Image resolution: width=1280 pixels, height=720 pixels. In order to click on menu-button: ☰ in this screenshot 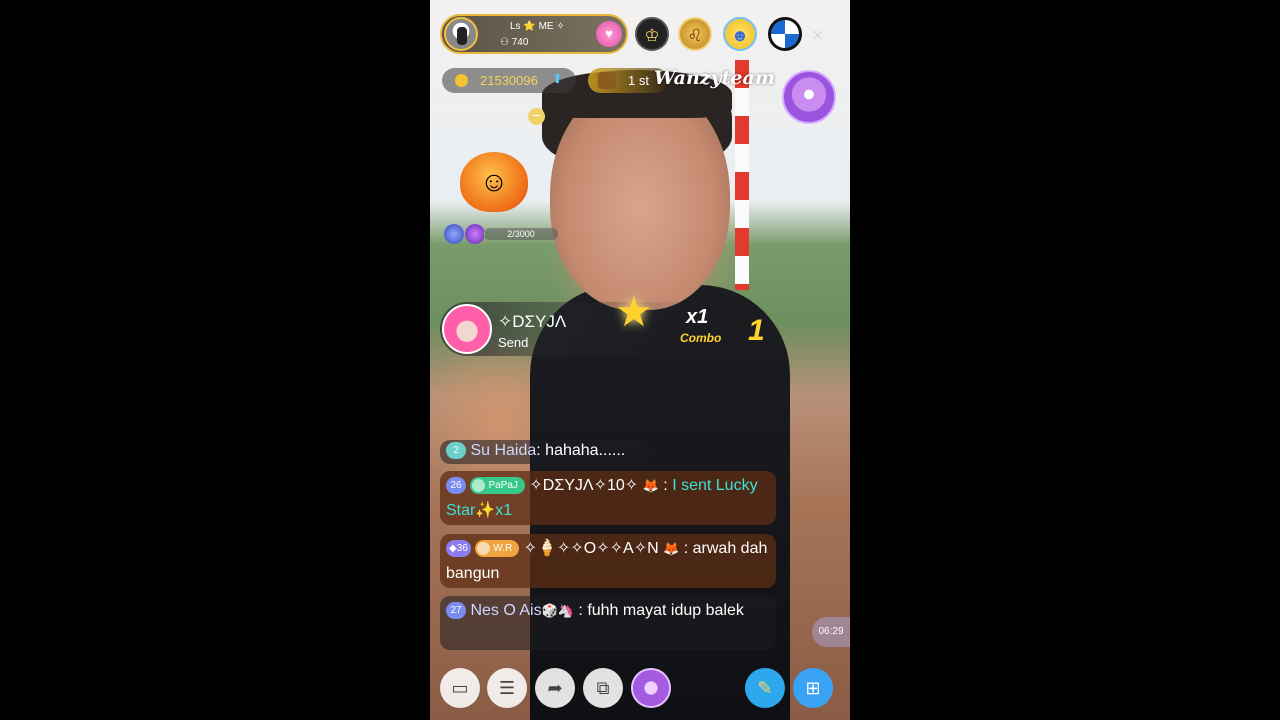, I will do `click(507, 688)`.